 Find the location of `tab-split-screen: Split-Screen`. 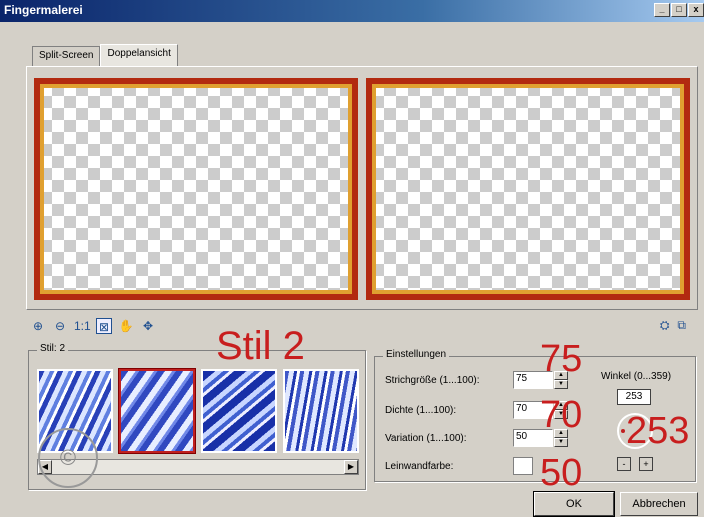

tab-split-screen: Split-Screen is located at coordinates (66, 56).